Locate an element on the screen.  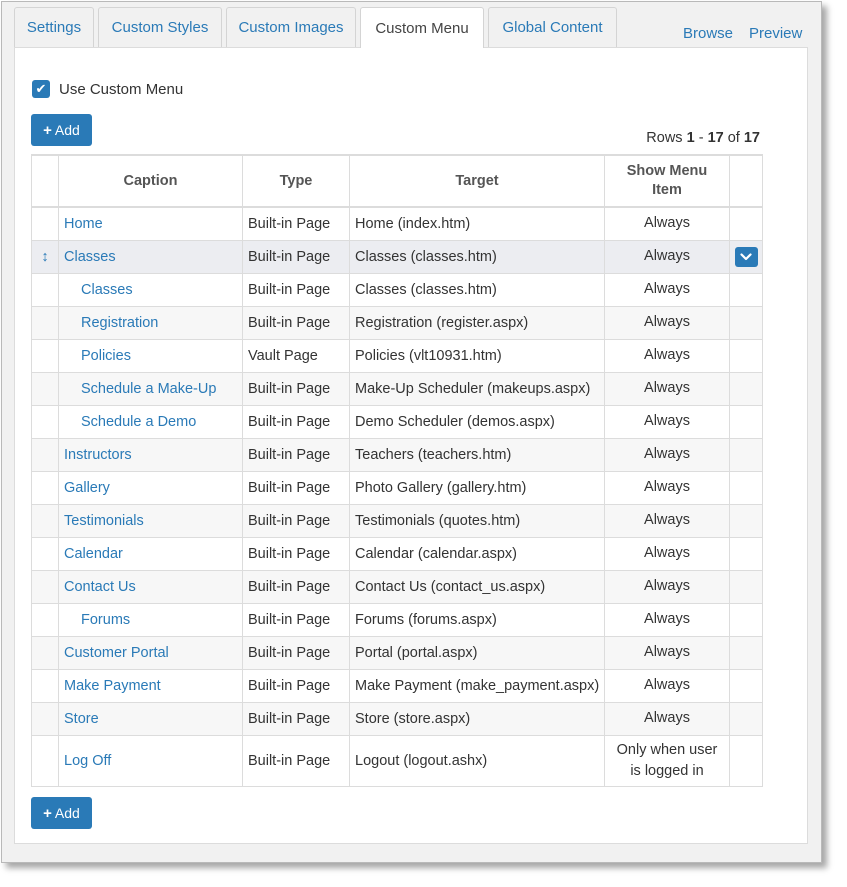
target-cell: Registration (register.aspx) is located at coordinates (477, 322).